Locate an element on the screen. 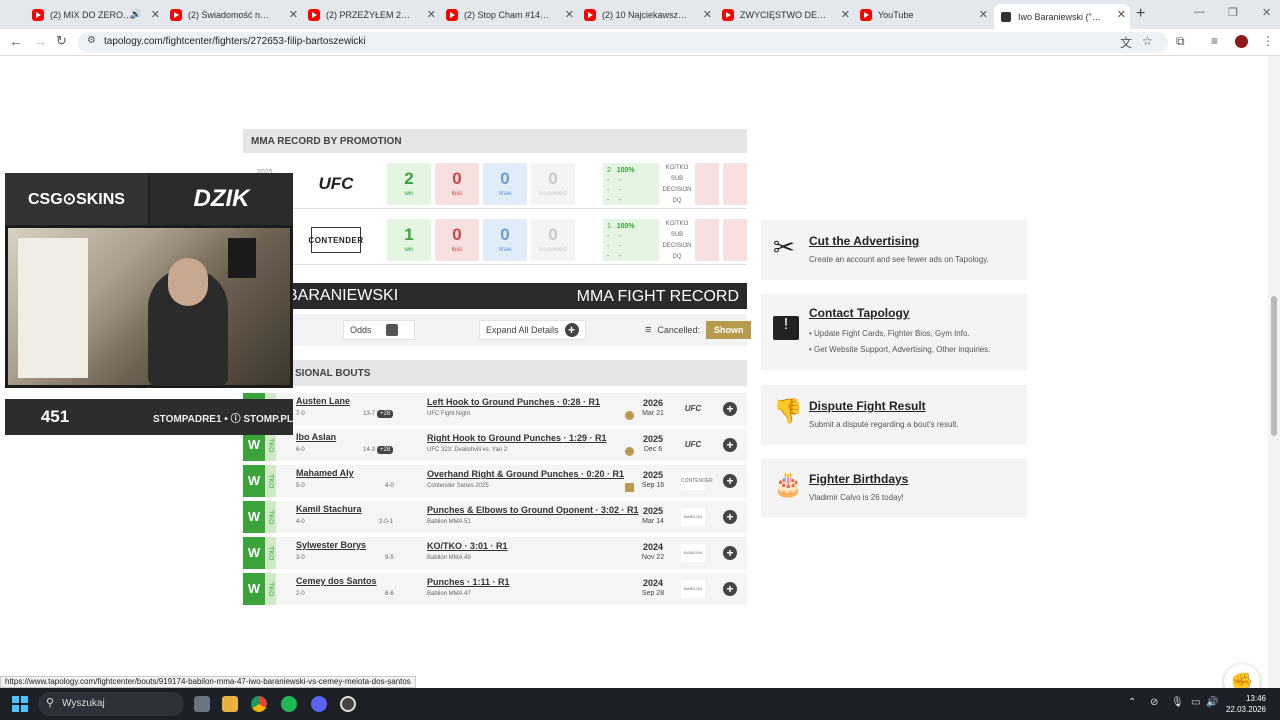  speaker-icon: 🔊 is located at coordinates (135, 14).